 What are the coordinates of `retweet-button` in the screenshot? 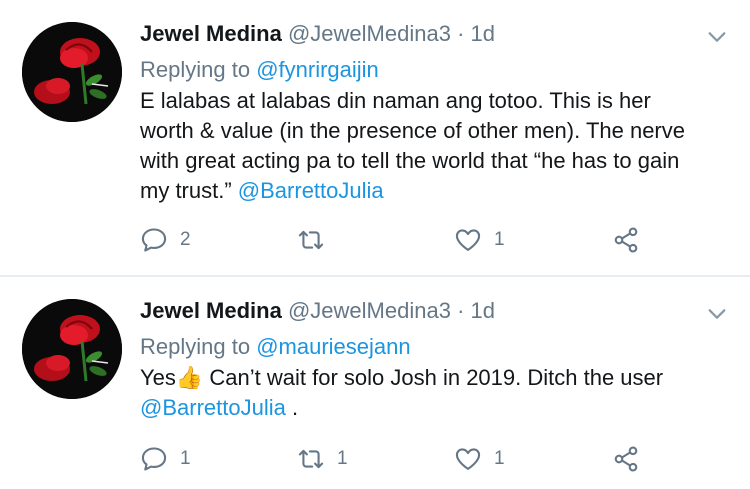 It's located at (317, 240).